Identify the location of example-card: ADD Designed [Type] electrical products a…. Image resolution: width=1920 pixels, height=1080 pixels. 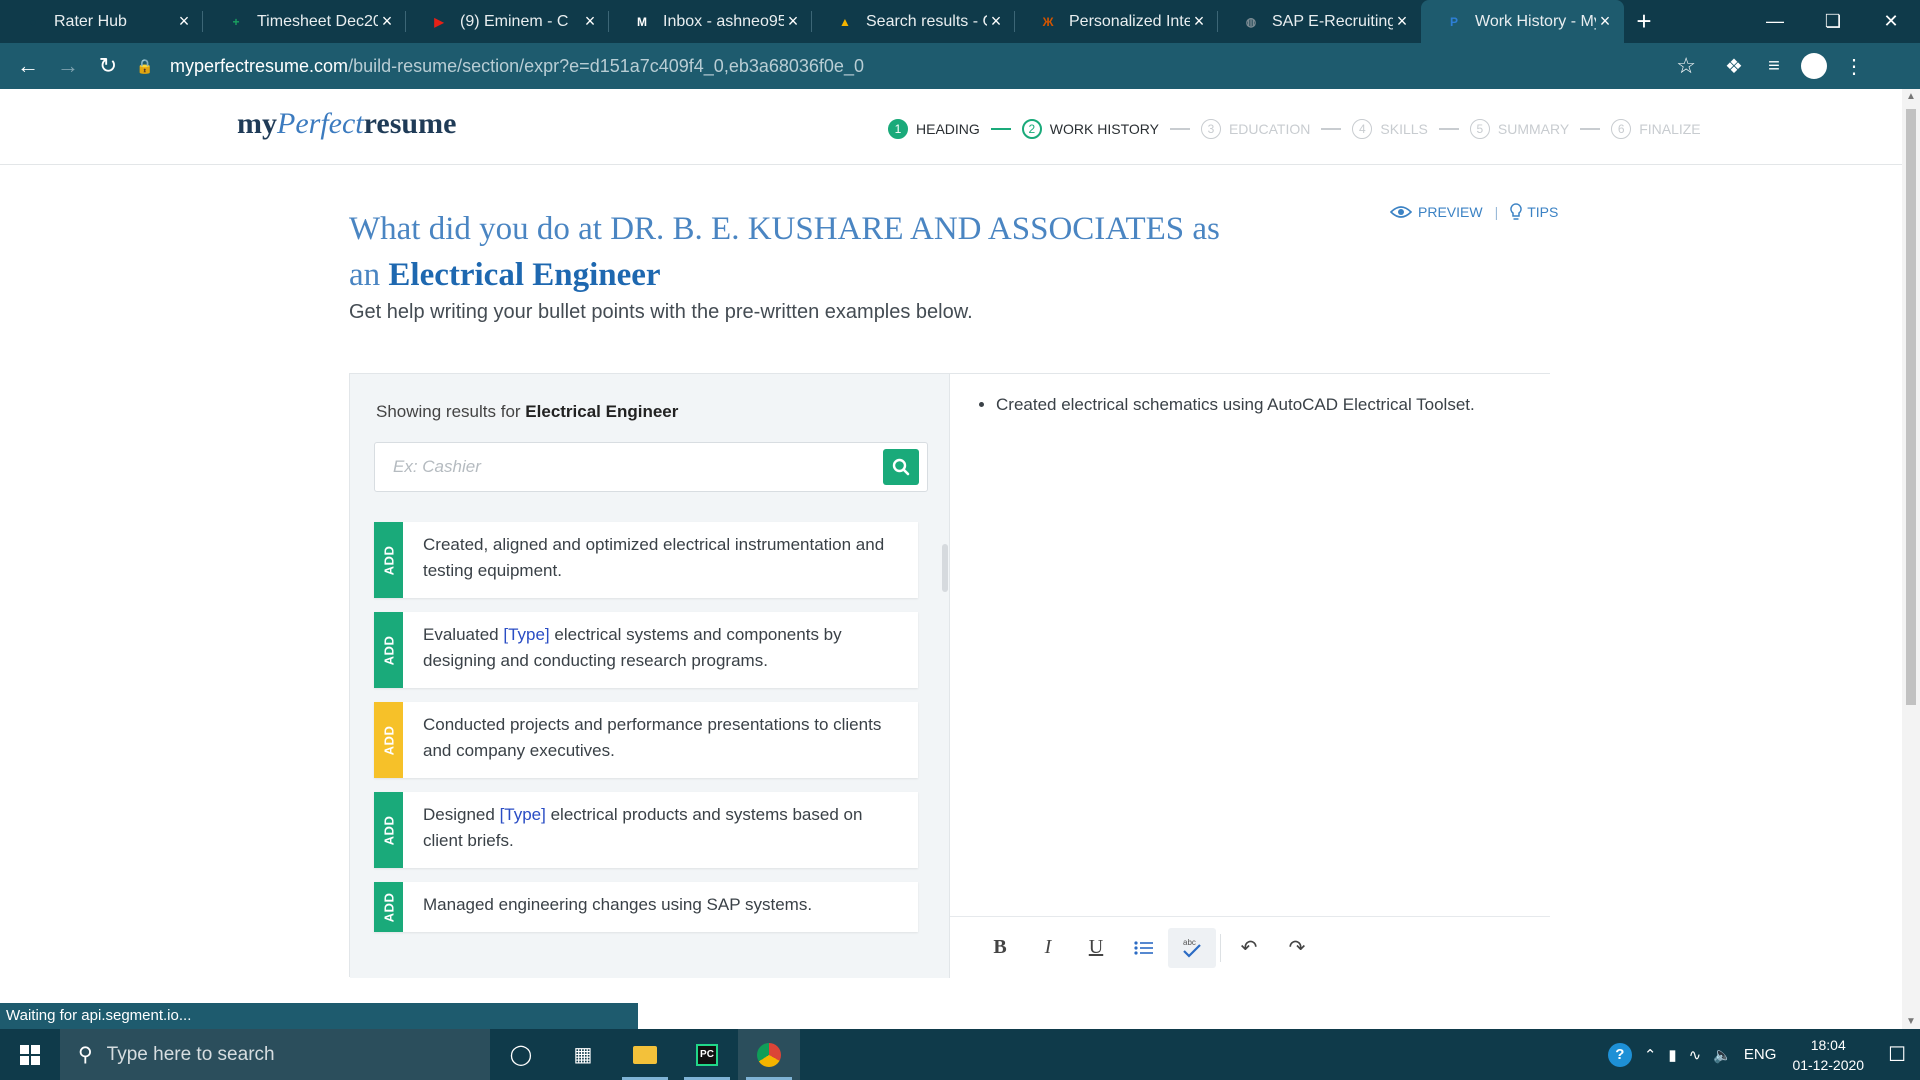
(646, 830).